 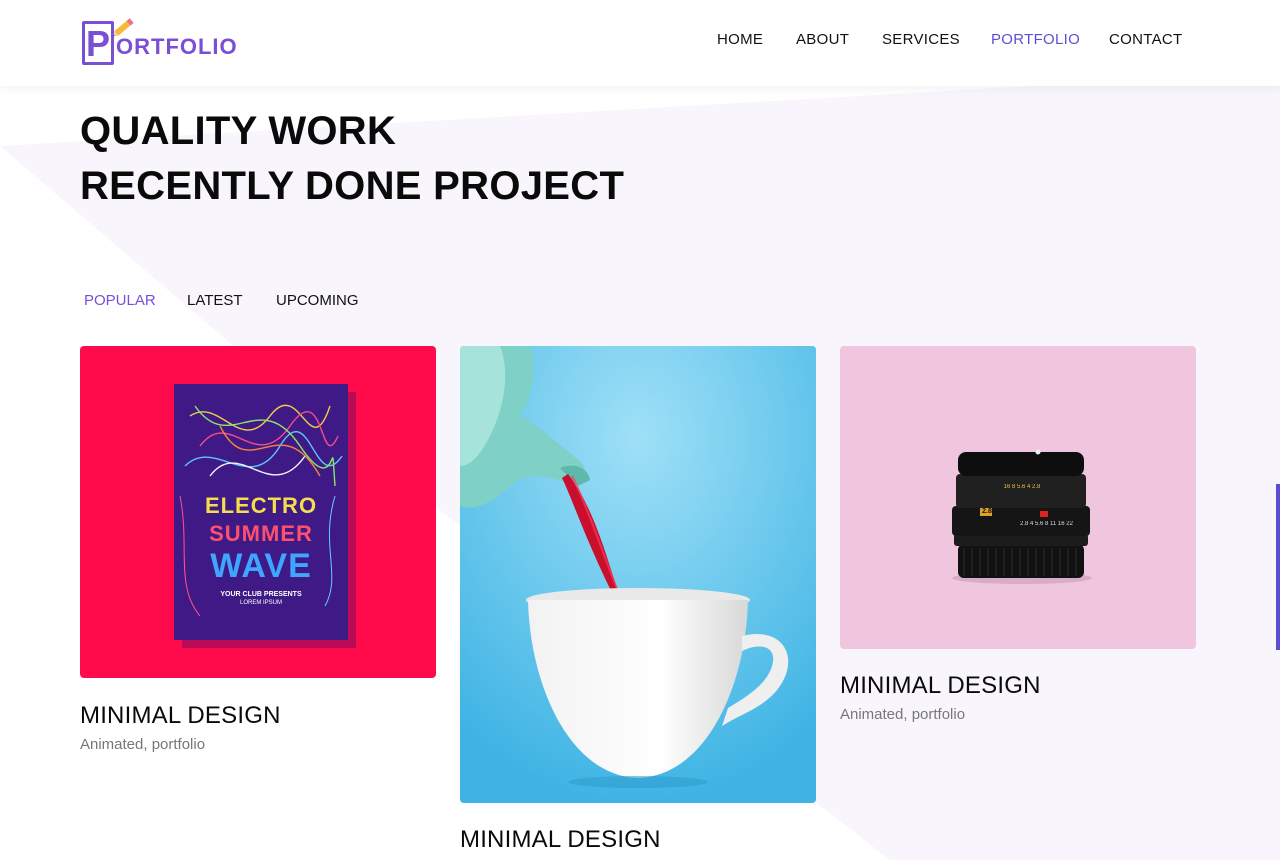 I want to click on nav-contact: CONTACT, so click(x=1145, y=39).